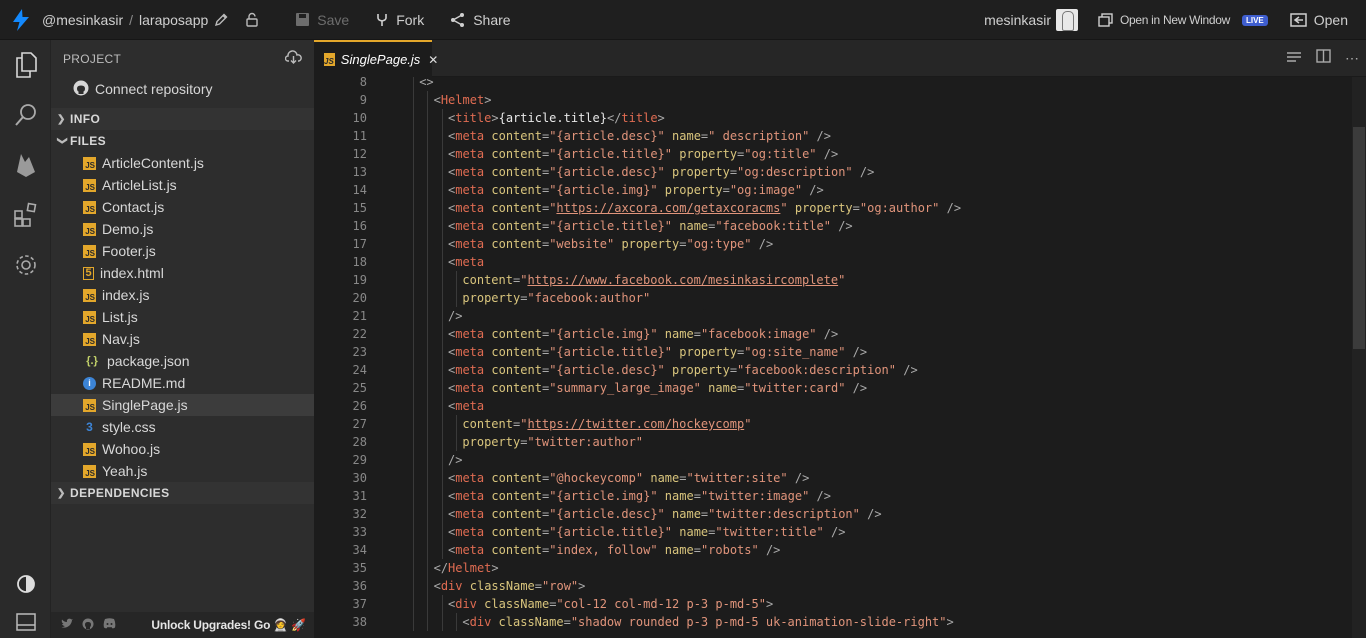  Describe the element at coordinates (1352, 58) in the screenshot. I see `more-options-icon: ⋯` at that location.